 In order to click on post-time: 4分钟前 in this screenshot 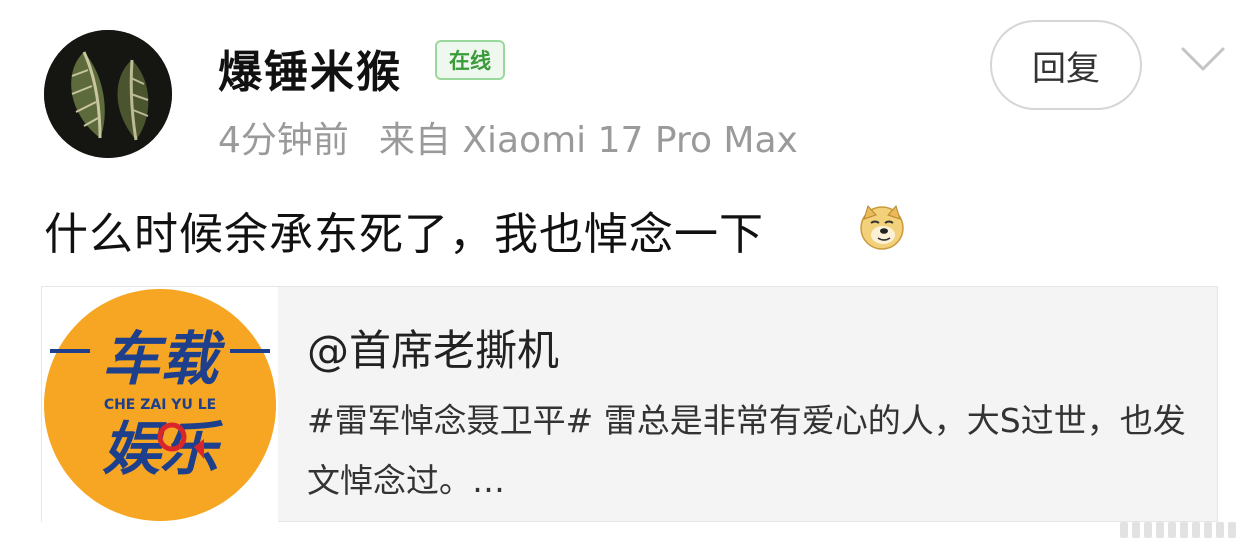, I will do `click(283, 140)`.